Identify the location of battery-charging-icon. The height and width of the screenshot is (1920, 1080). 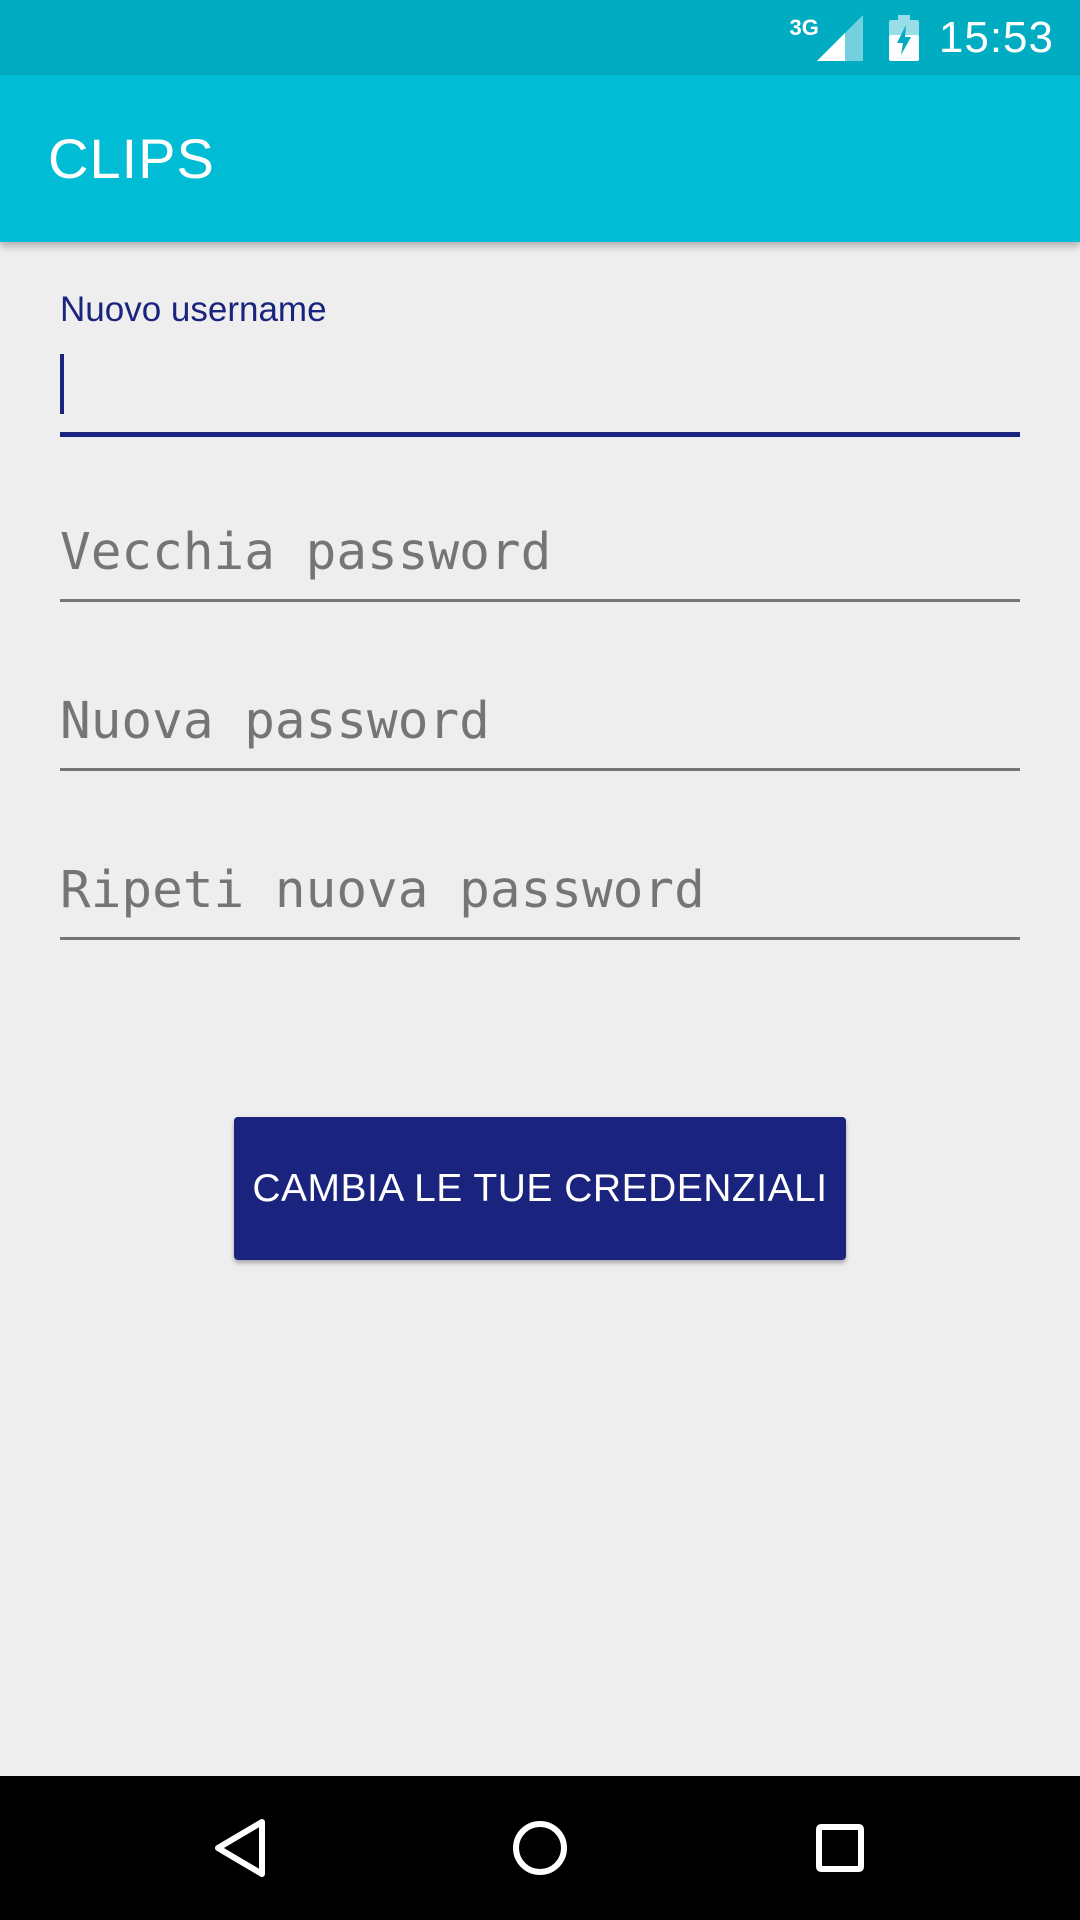
(903, 37).